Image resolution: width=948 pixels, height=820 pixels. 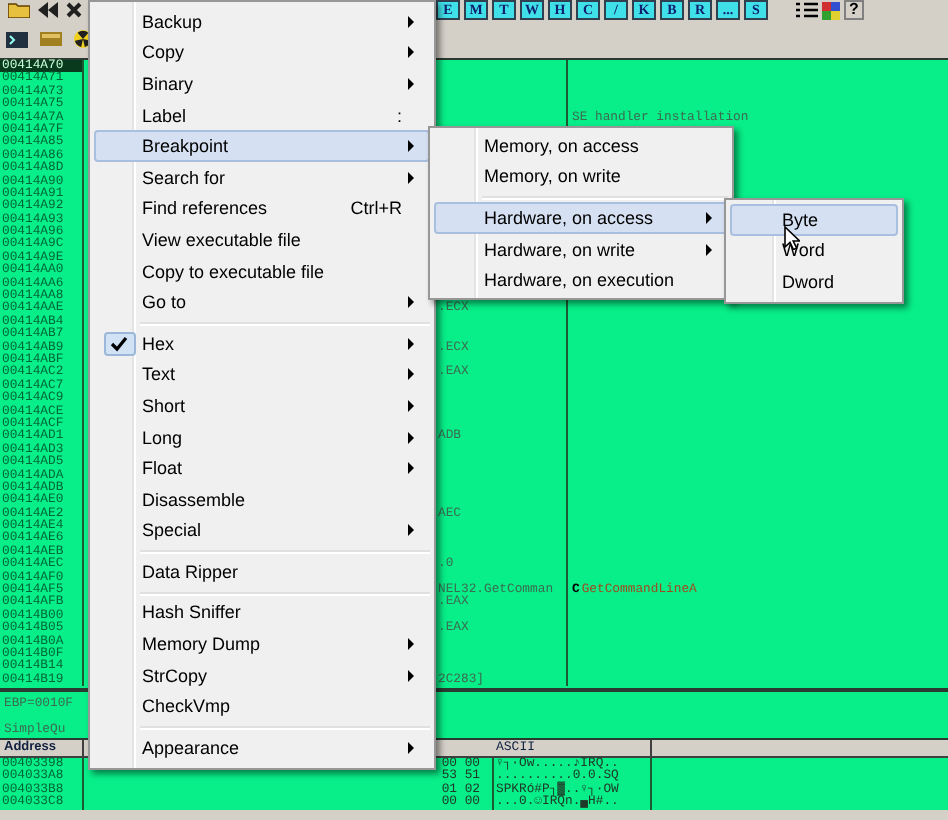 I want to click on help-button: ?, so click(x=854, y=10).